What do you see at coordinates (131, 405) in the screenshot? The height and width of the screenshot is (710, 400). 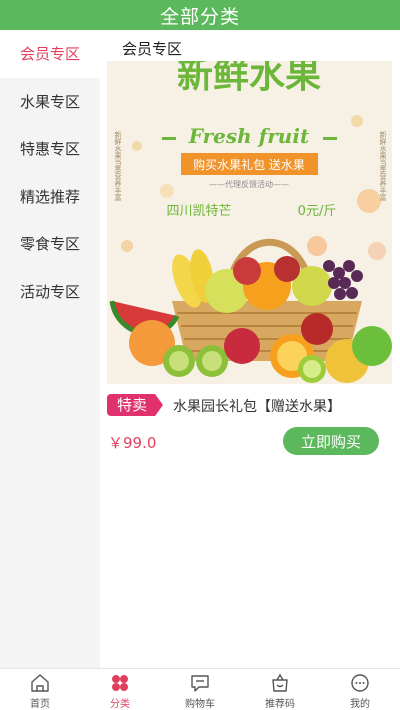 I see `badge-label: 特卖` at bounding box center [131, 405].